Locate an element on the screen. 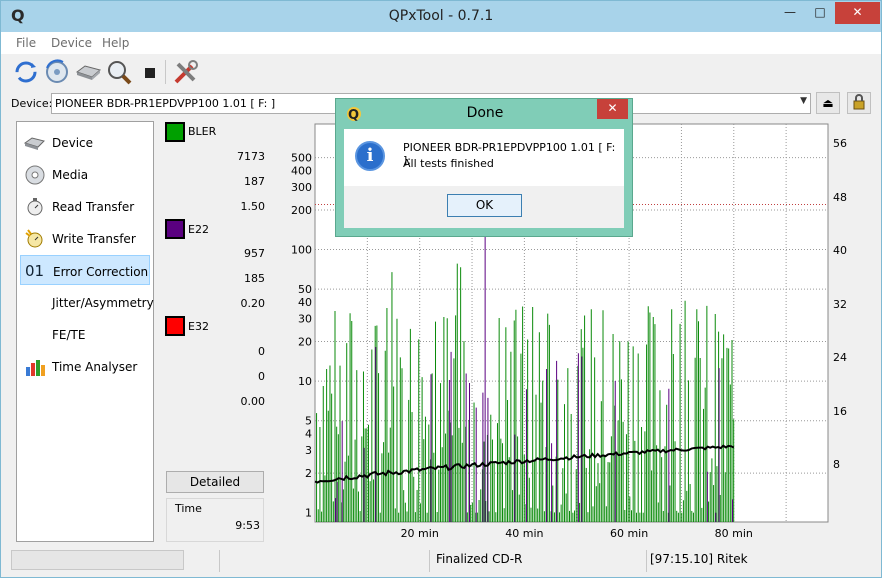  lock-button is located at coordinates (859, 103).